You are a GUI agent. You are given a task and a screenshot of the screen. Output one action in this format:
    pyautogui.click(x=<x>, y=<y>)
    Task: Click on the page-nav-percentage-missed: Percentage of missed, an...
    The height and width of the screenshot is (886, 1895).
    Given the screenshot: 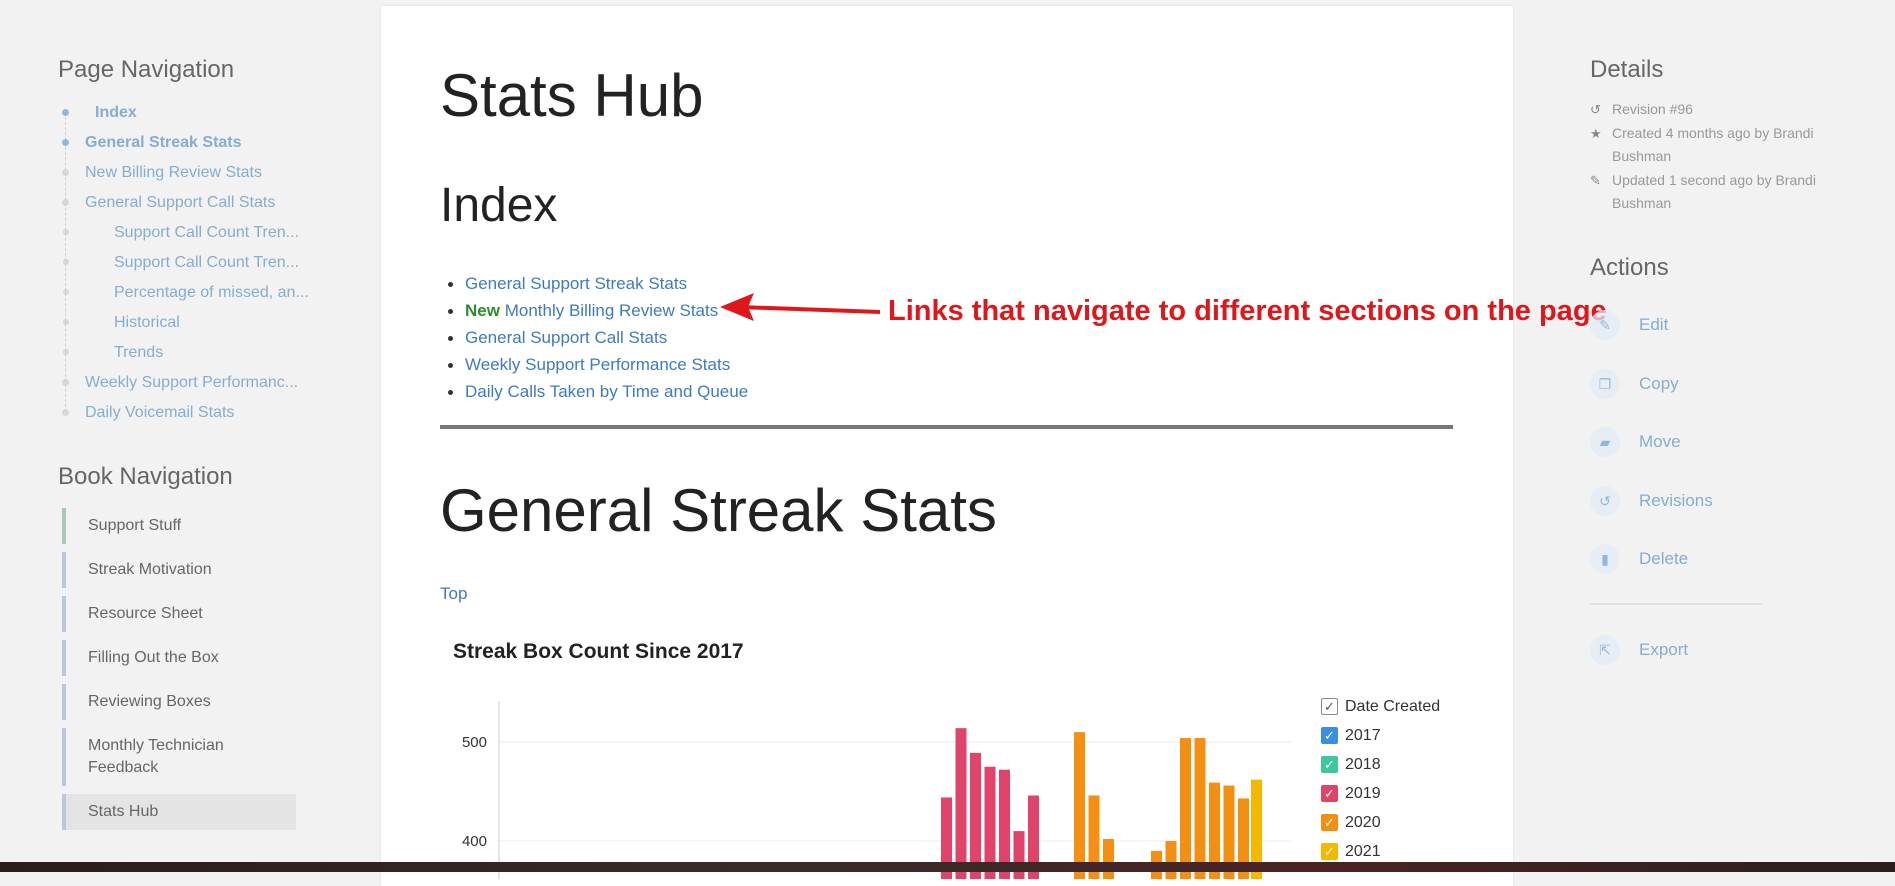 What is the action you would take?
    pyautogui.click(x=188, y=293)
    